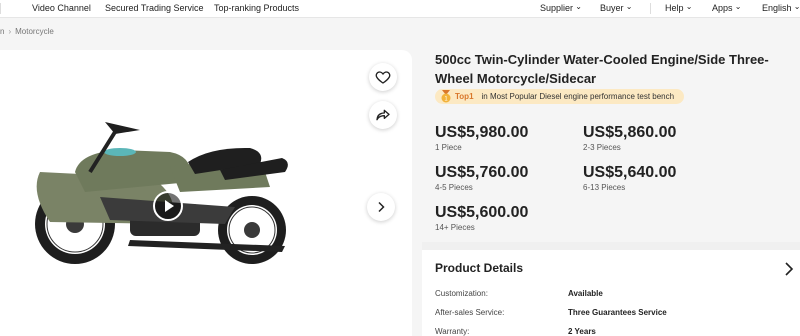 This screenshot has height=336, width=800. I want to click on detail-key: Customization:, so click(461, 293).